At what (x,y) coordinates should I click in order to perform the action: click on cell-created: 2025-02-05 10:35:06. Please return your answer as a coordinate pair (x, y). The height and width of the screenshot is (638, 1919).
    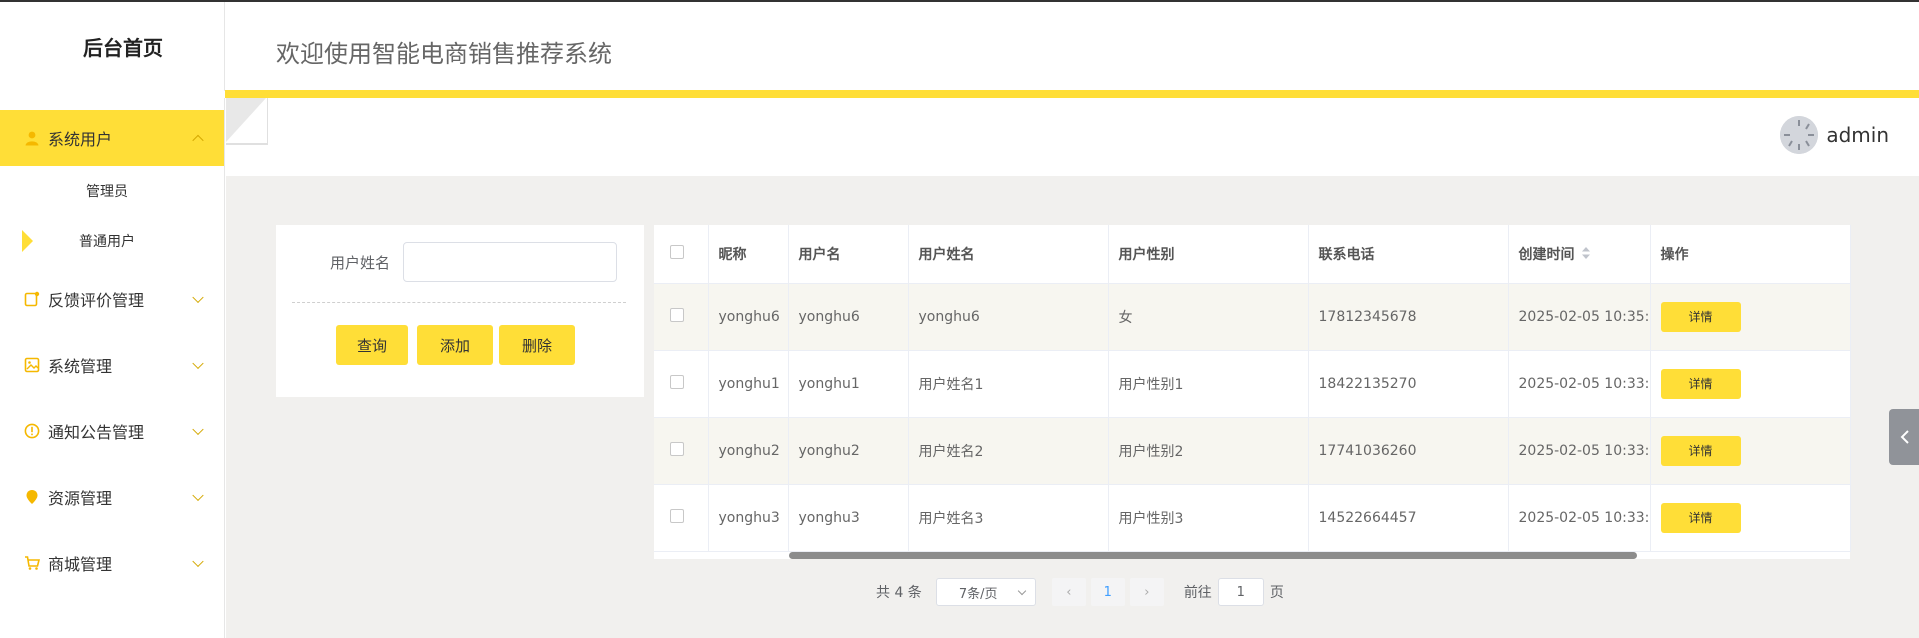
    Looking at the image, I should click on (1579, 317).